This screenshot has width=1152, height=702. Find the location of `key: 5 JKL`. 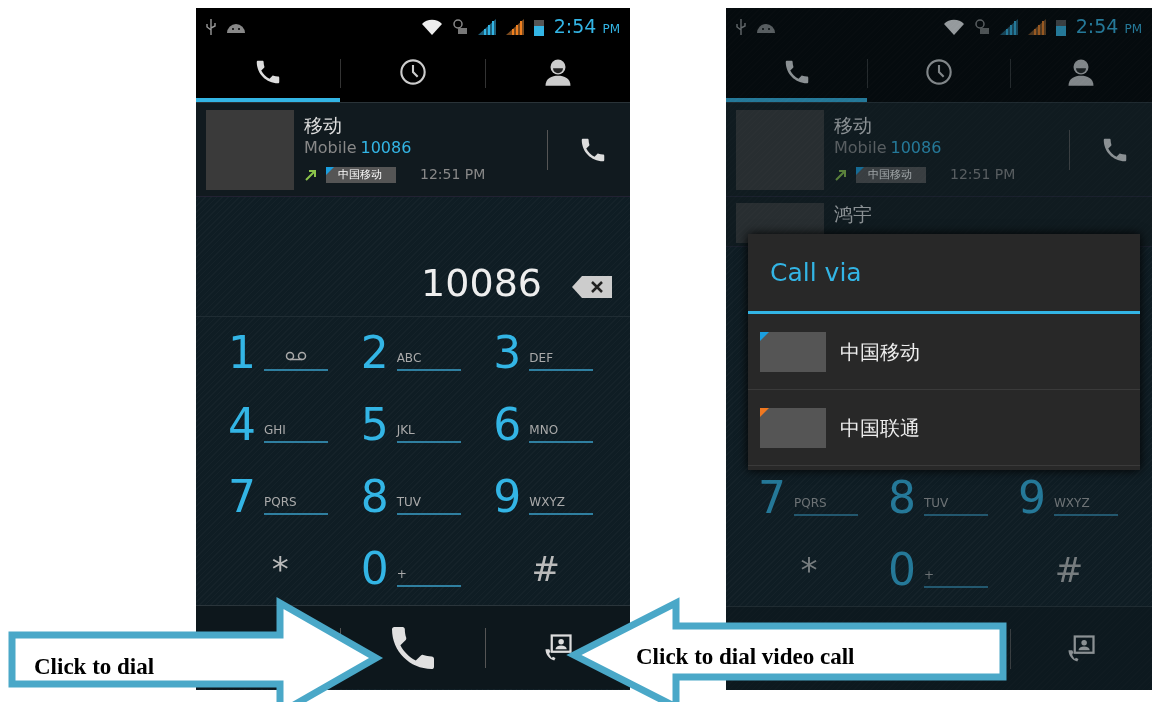

key: 5 JKL is located at coordinates (410, 425).